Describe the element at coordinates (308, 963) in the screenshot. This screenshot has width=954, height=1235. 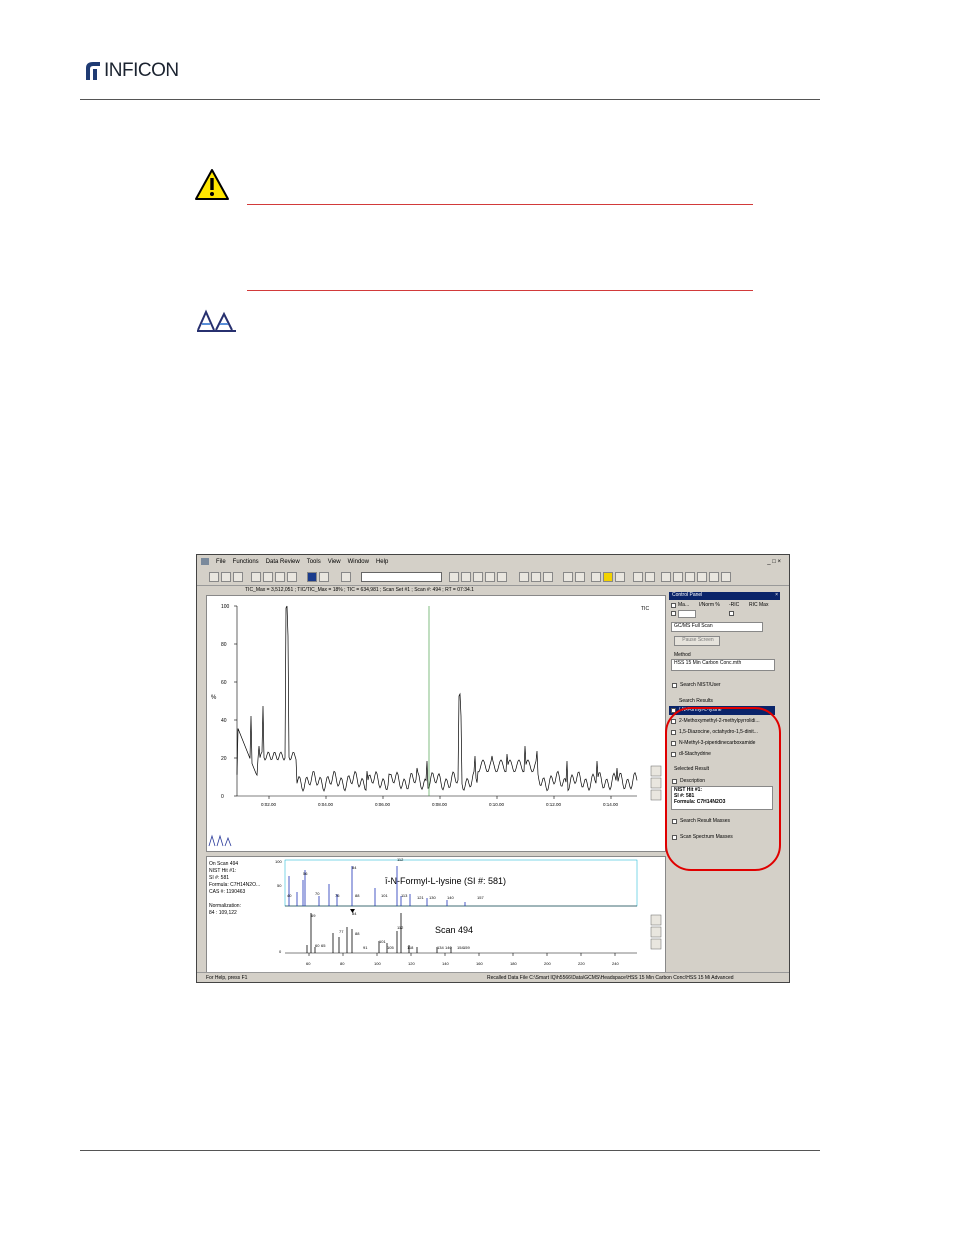
I see `spec-x-tick-label: 60` at that location.